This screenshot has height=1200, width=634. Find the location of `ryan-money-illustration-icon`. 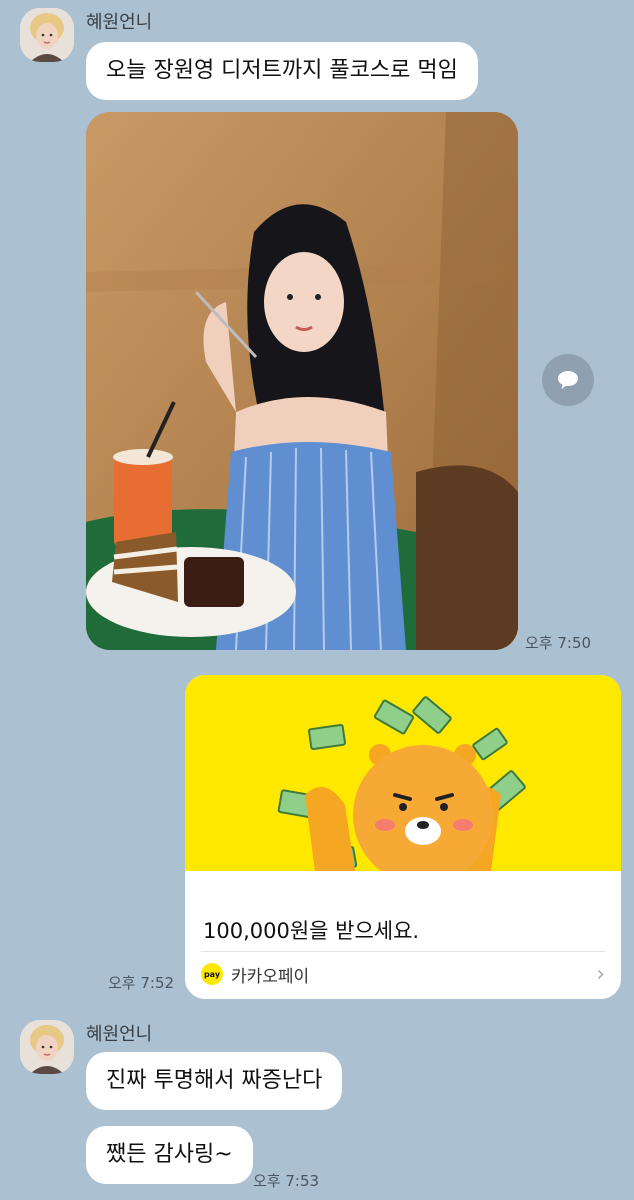

ryan-money-illustration-icon is located at coordinates (401, 790).